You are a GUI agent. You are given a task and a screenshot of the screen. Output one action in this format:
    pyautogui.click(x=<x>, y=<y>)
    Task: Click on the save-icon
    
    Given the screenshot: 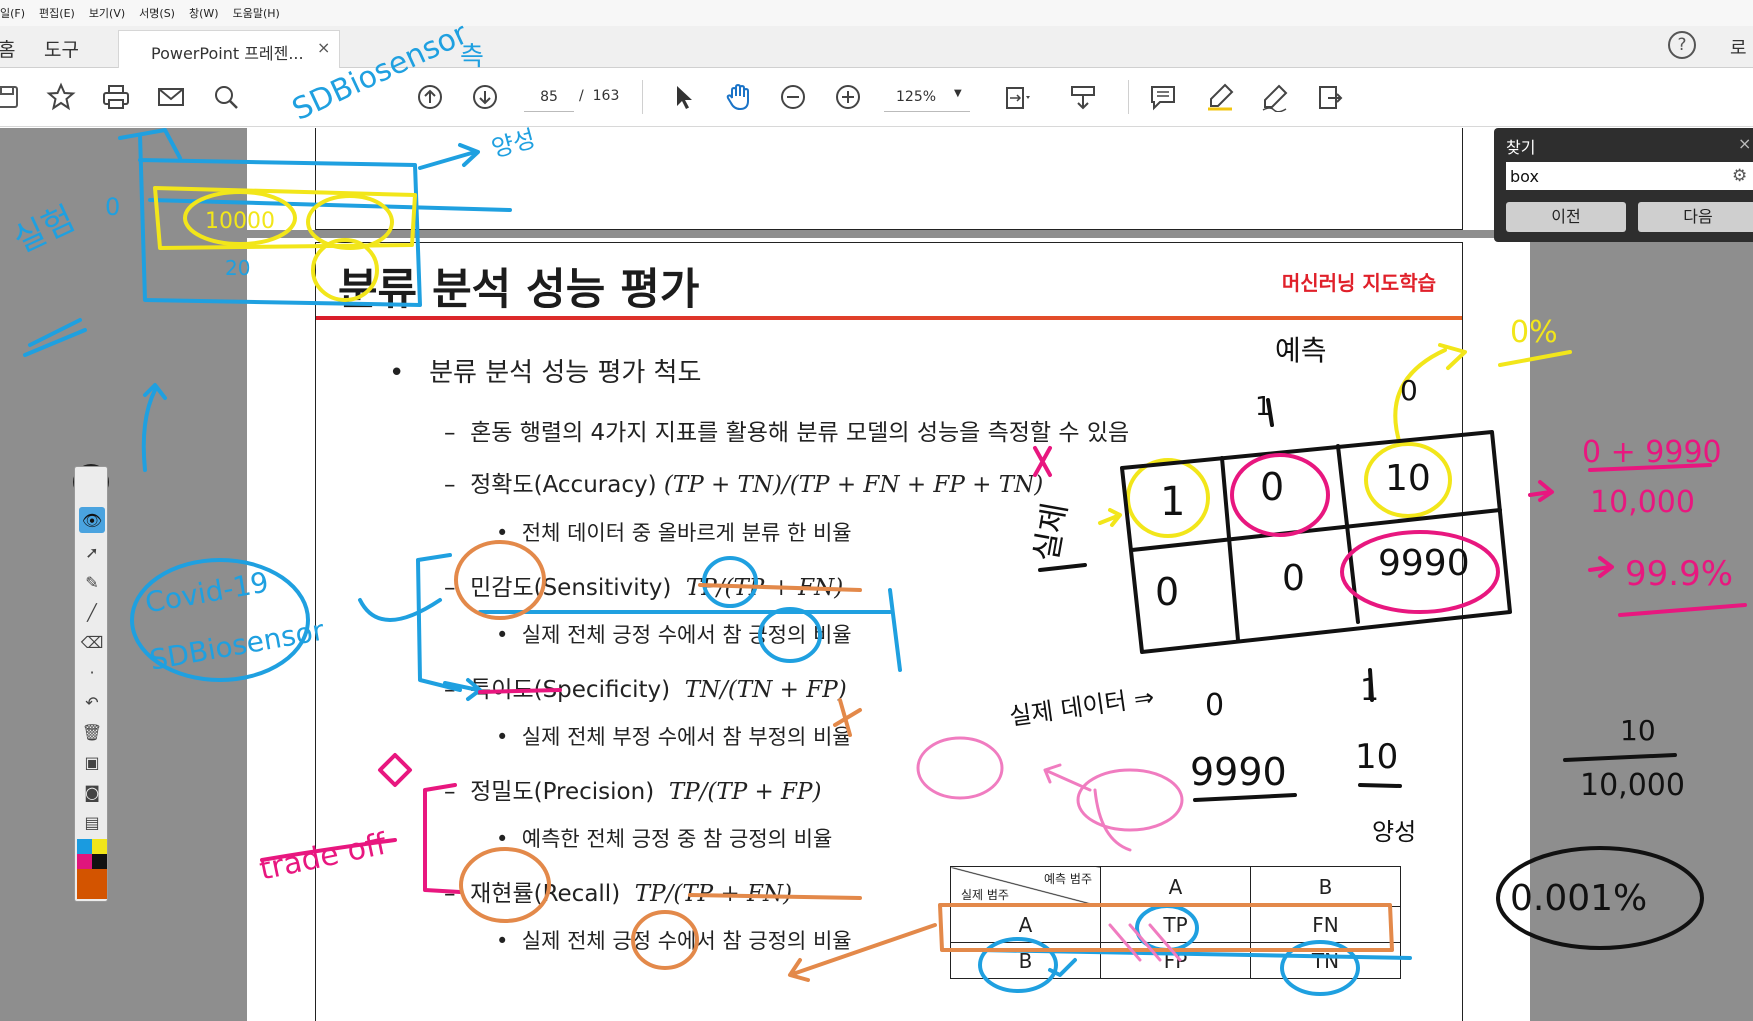 What is the action you would take?
    pyautogui.click(x=12, y=97)
    